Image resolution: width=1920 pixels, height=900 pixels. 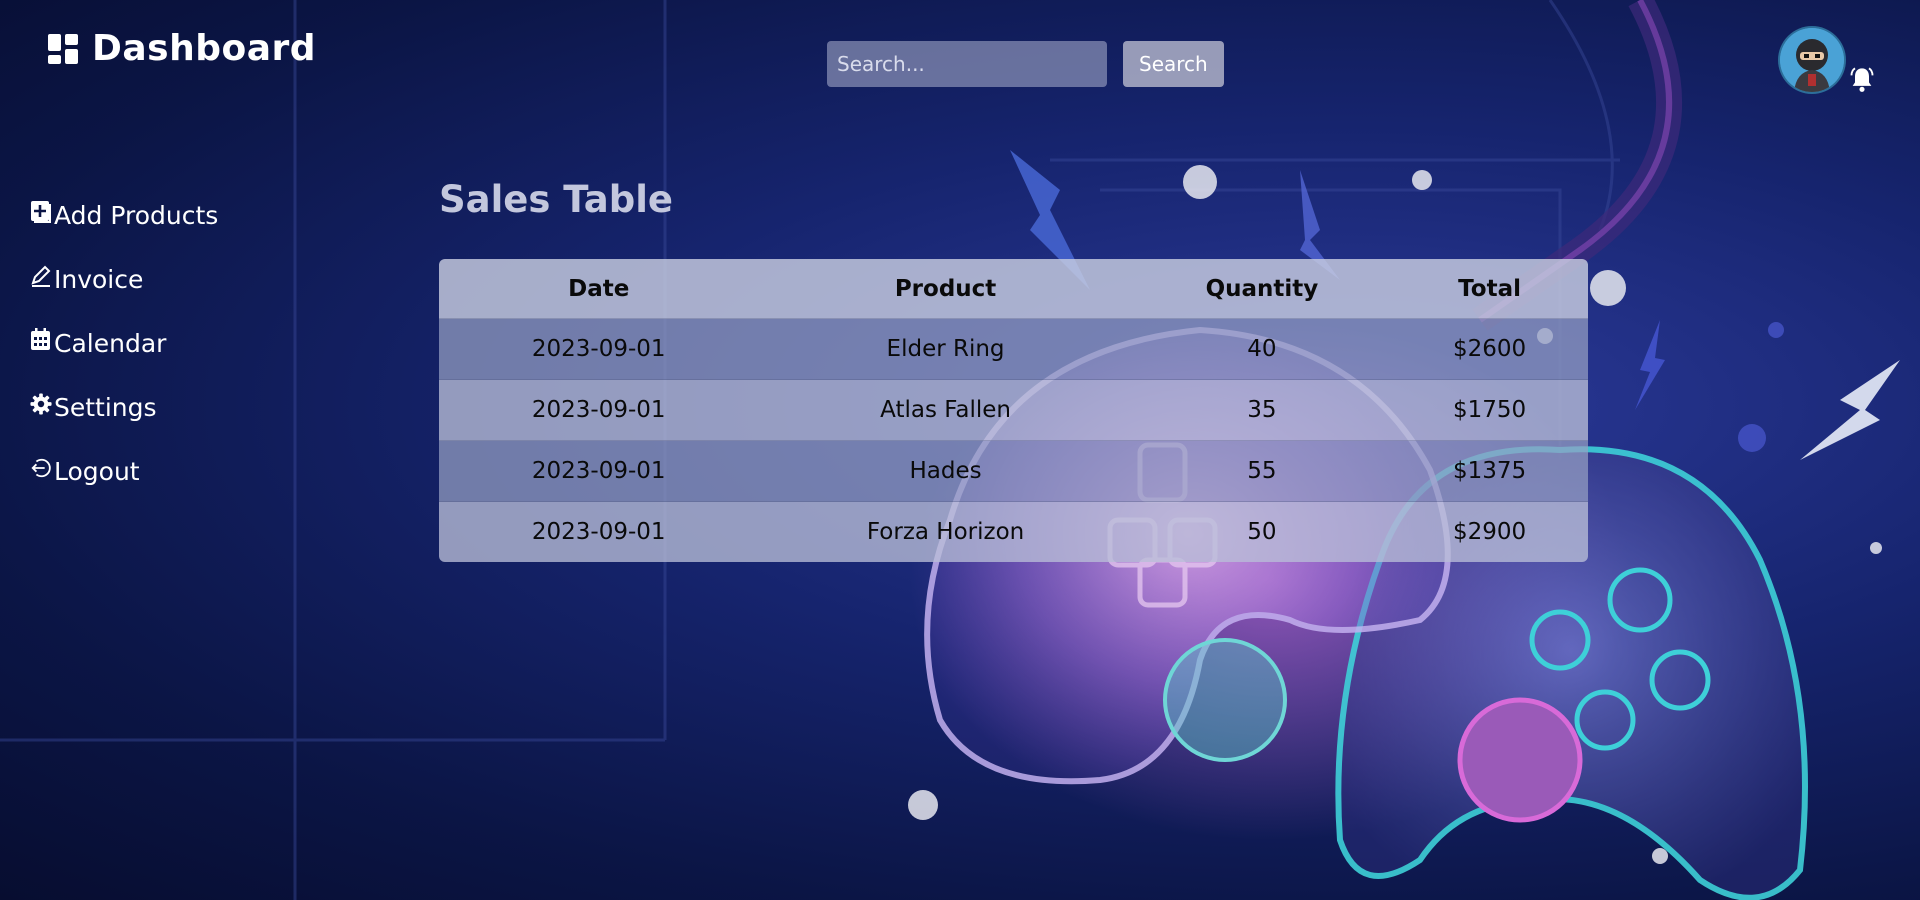 I want to click on table-row: 2023-09-01 Forza Horizon 50 $2900, so click(x=1013, y=531).